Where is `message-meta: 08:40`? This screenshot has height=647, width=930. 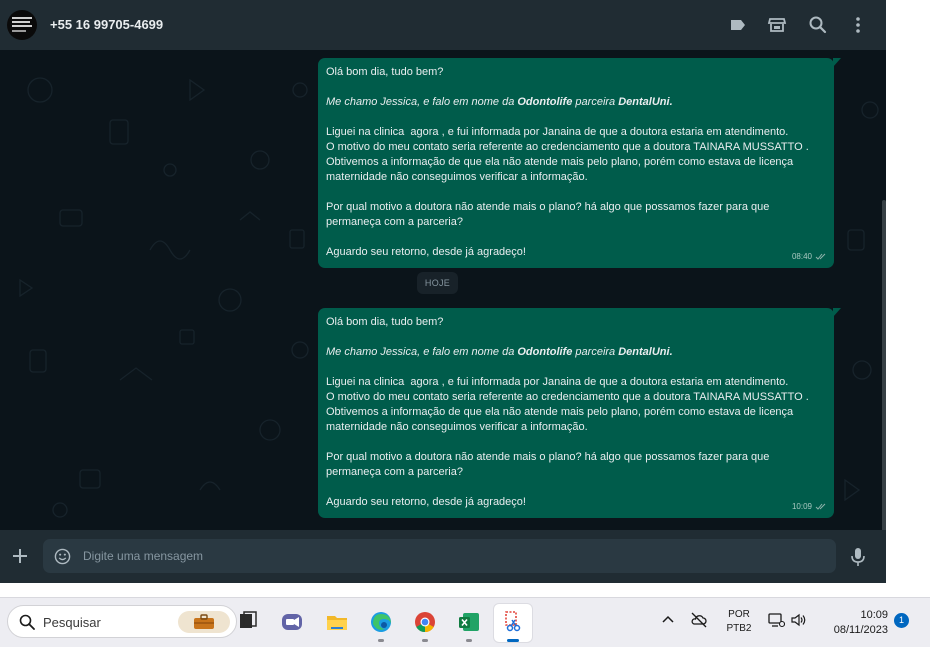 message-meta: 08:40 is located at coordinates (809, 256).